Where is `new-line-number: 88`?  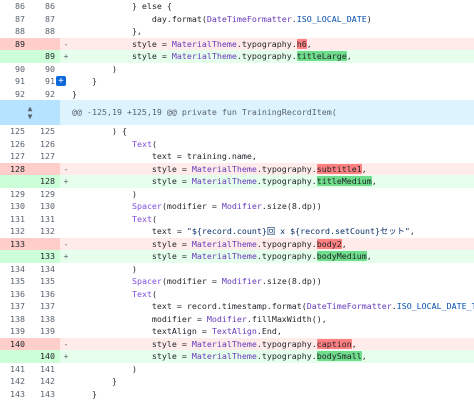
new-line-number: 88 is located at coordinates (45, 31).